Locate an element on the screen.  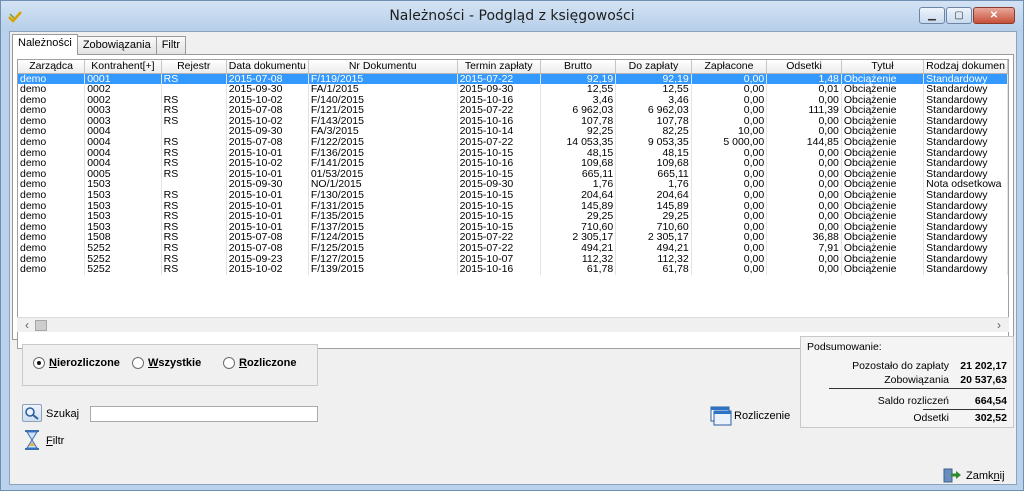
column-header: Zapłacone is located at coordinates (729, 67).